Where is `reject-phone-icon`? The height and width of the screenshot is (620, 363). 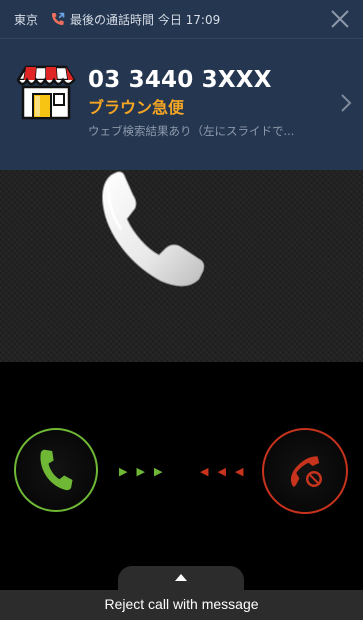 reject-phone-icon is located at coordinates (306, 472).